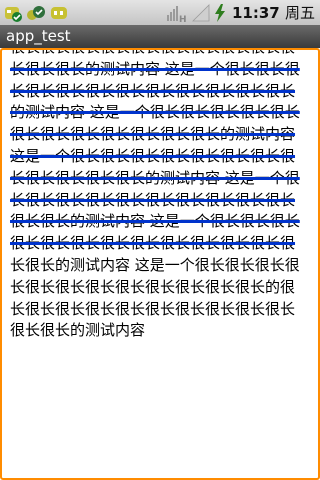 Image resolution: width=320 pixels, height=480 pixels. I want to click on svg-text: H, so click(183, 19).